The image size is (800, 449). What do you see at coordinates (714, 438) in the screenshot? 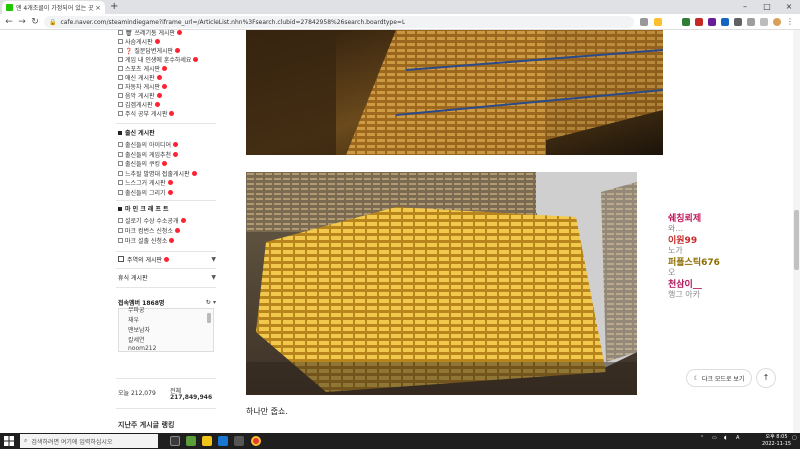
I see `network-icon: ▭` at bounding box center [714, 438].